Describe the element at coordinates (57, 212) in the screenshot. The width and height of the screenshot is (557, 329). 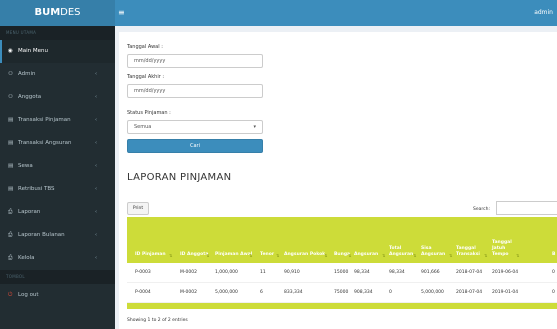
I see `sidebar-item-laporan: ⎙ Laporan ‹` at that location.